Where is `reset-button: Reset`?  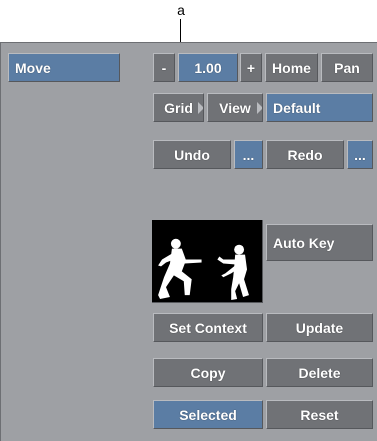
reset-button: Reset is located at coordinates (319, 414).